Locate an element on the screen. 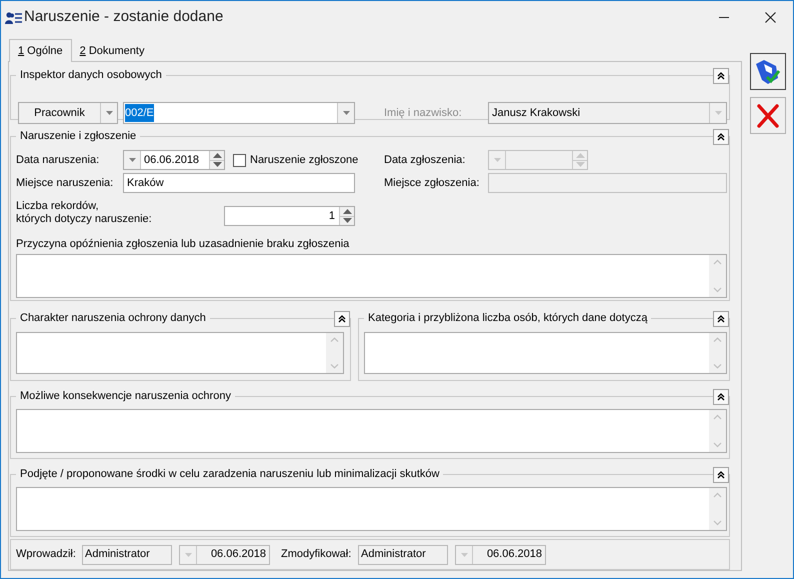  tab: 2 Dokumenty is located at coordinates (112, 51).